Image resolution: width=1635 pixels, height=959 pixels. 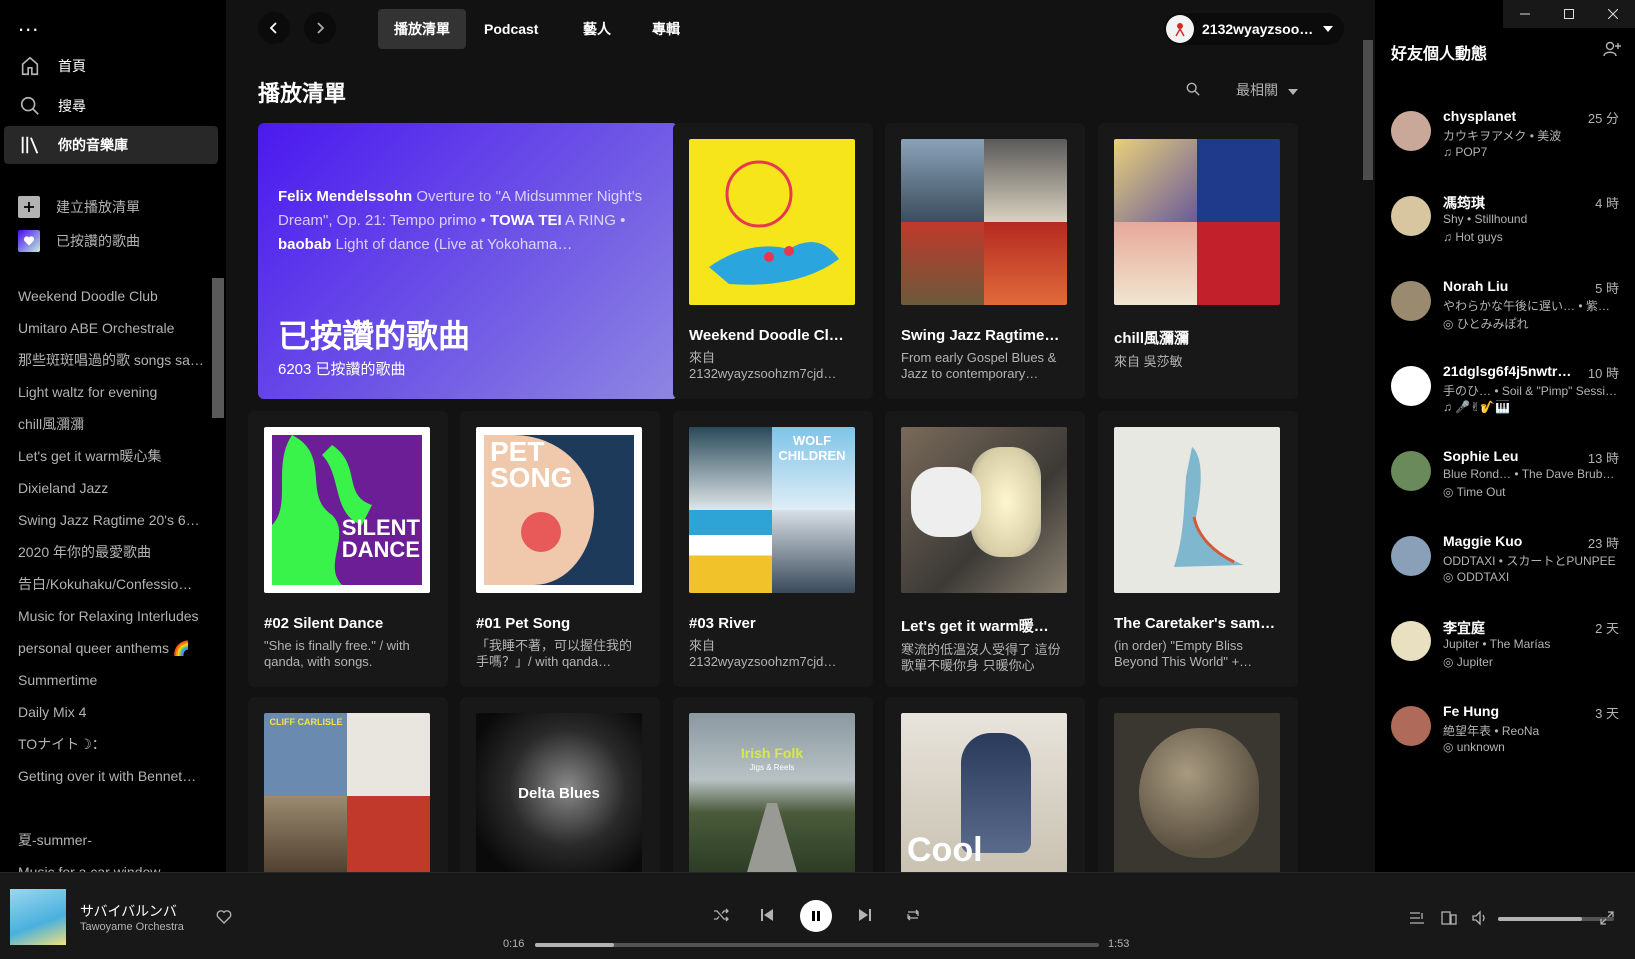 What do you see at coordinates (1508, 286) in the screenshot?
I see `friend-name: Norah Liu` at bounding box center [1508, 286].